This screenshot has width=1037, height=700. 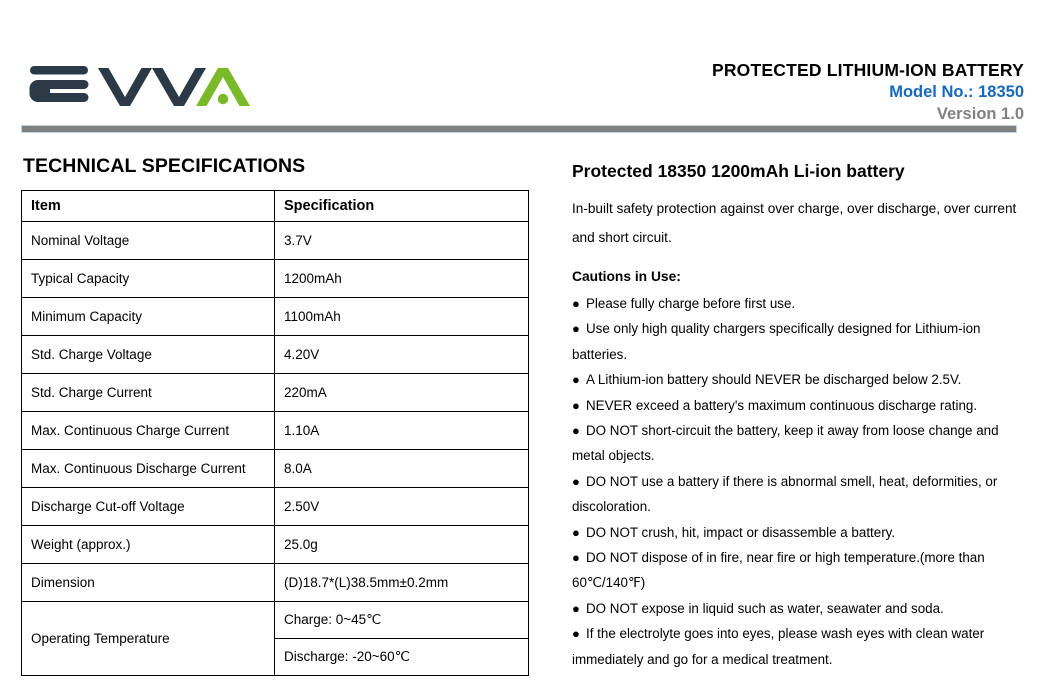 What do you see at coordinates (401, 430) in the screenshot?
I see `cell-spec: 1.10A` at bounding box center [401, 430].